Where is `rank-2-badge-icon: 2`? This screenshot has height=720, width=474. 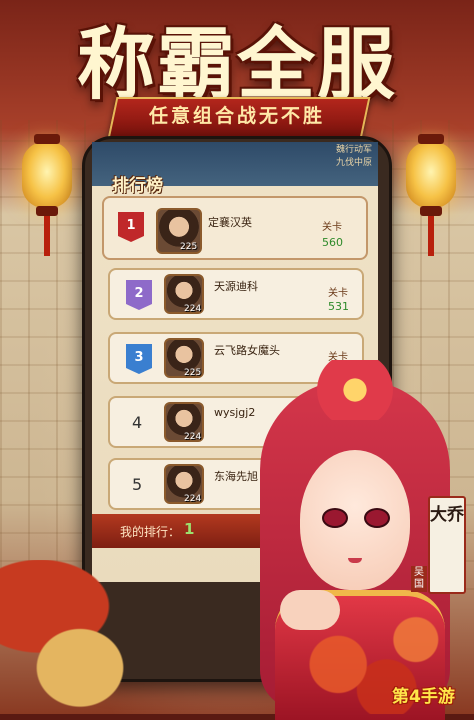 rank-2-badge-icon: 2 is located at coordinates (139, 295).